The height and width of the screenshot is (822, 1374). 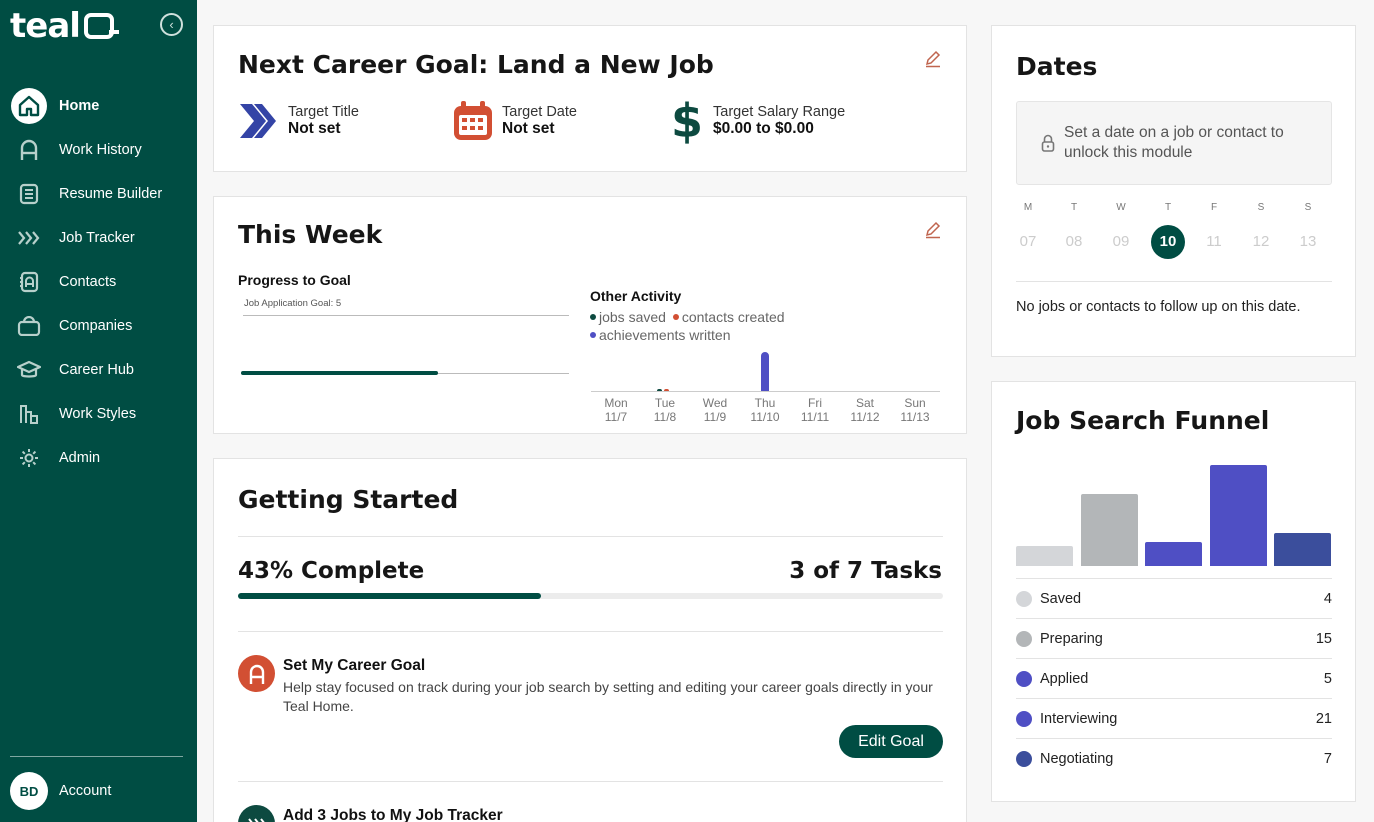 What do you see at coordinates (659, 390) in the screenshot?
I see `tue-jobs-bar` at bounding box center [659, 390].